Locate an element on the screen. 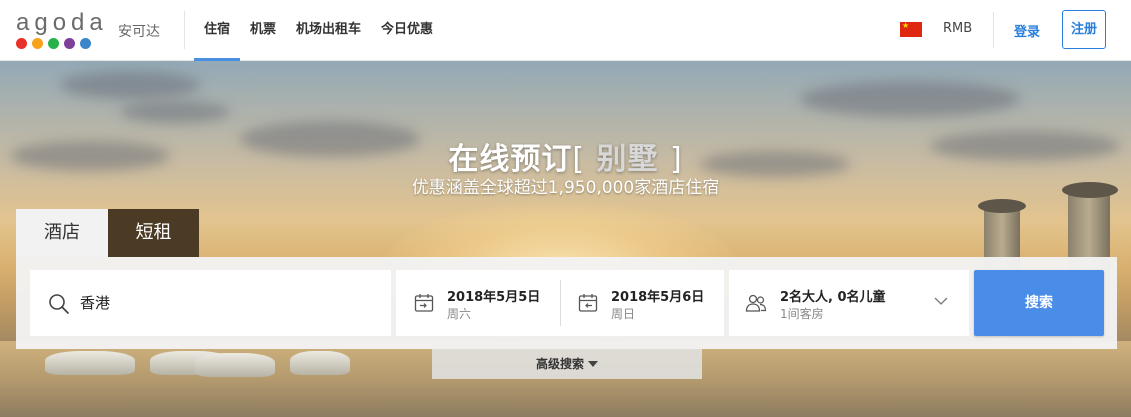 The height and width of the screenshot is (417, 1131). advanced-search-toggle: 高级搜索 is located at coordinates (567, 364).